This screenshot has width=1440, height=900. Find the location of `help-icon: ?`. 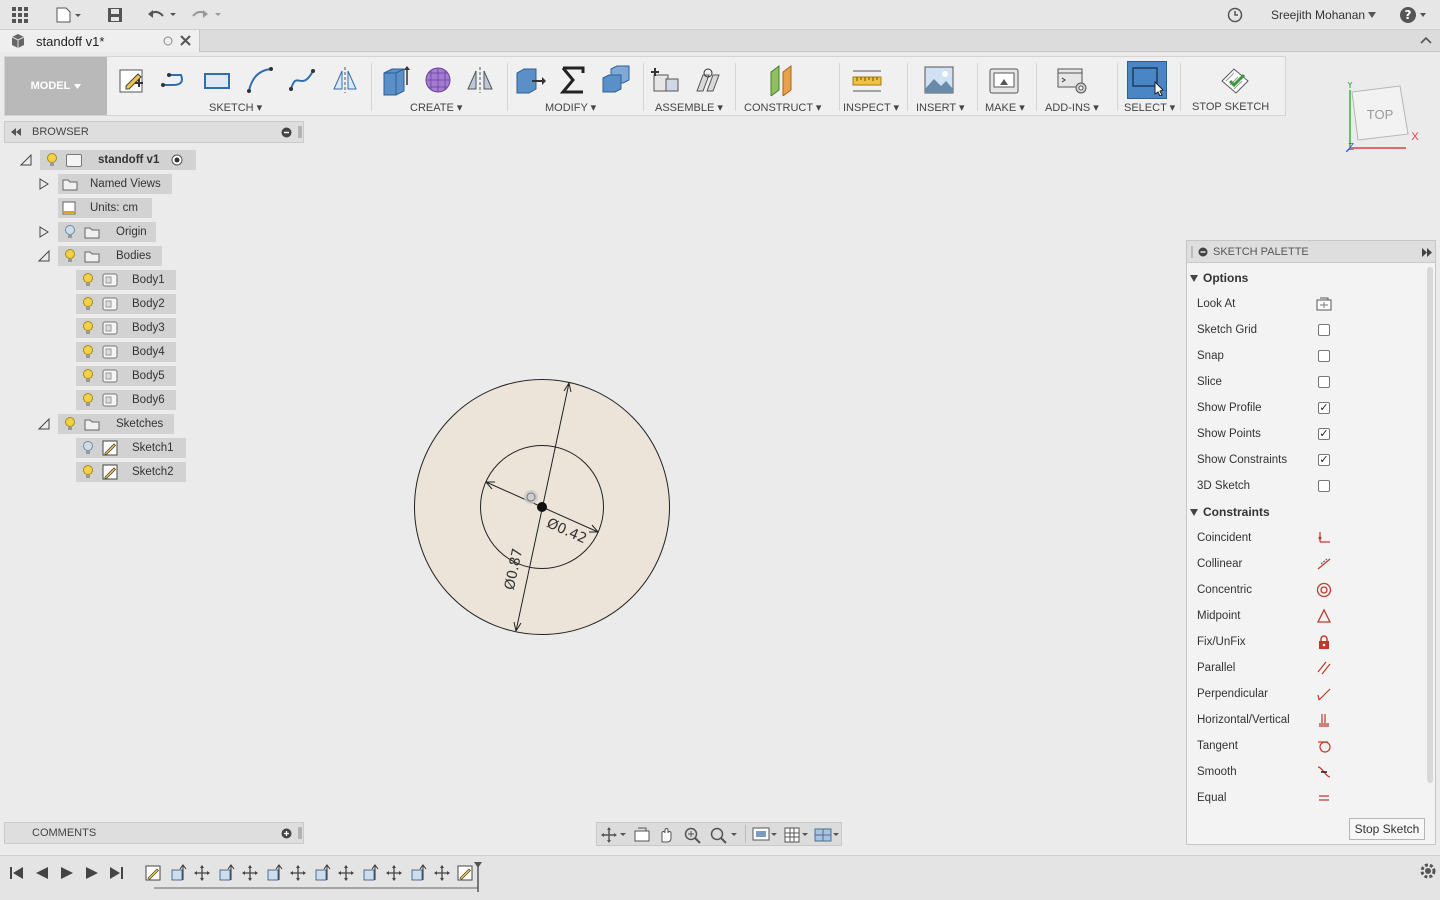

help-icon: ? is located at coordinates (1414, 15).